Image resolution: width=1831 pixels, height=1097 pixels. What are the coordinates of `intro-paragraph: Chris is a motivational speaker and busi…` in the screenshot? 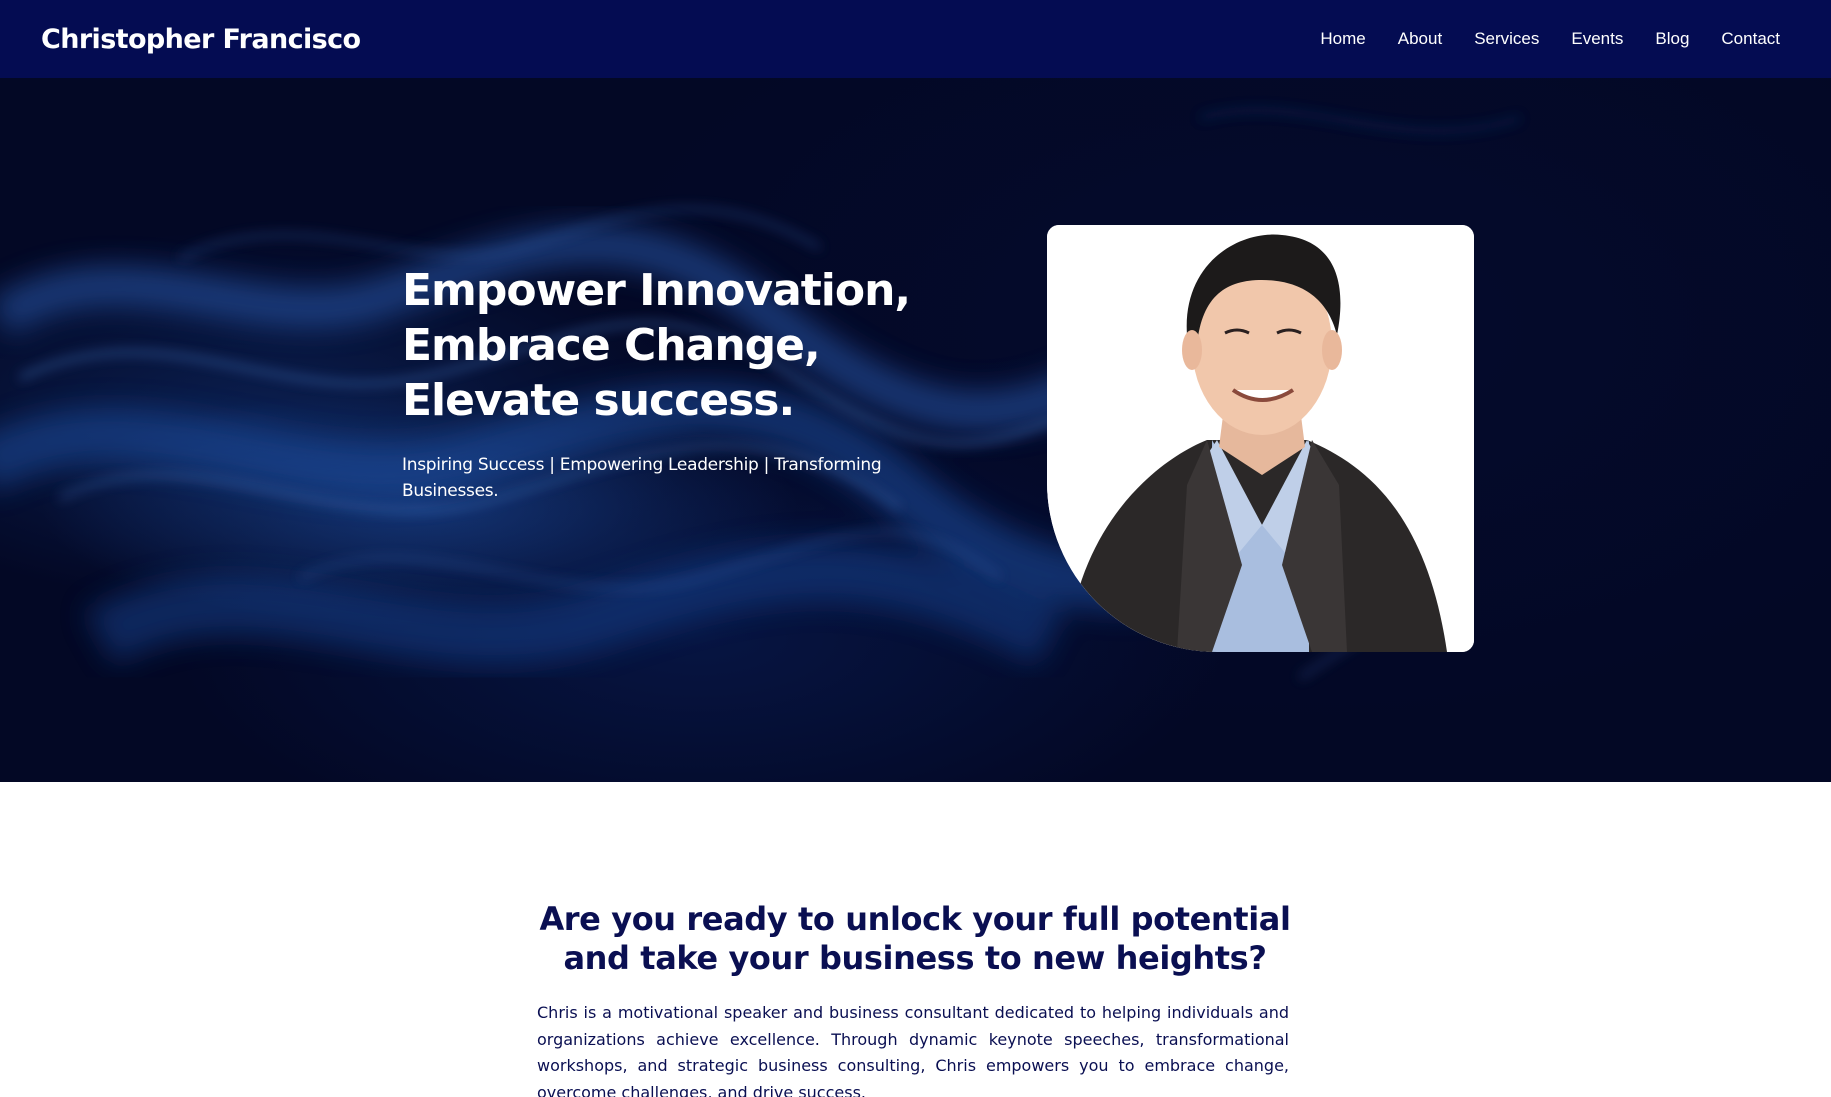 It's located at (913, 1050).